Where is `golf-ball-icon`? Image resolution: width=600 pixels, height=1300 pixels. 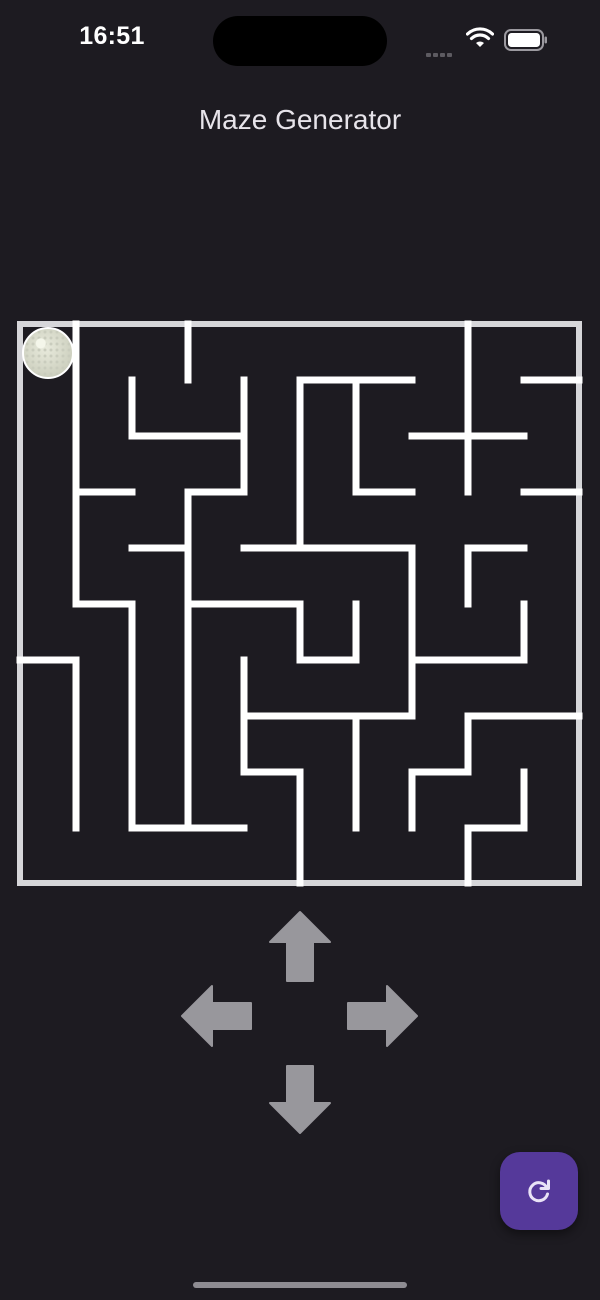 golf-ball-icon is located at coordinates (48, 353).